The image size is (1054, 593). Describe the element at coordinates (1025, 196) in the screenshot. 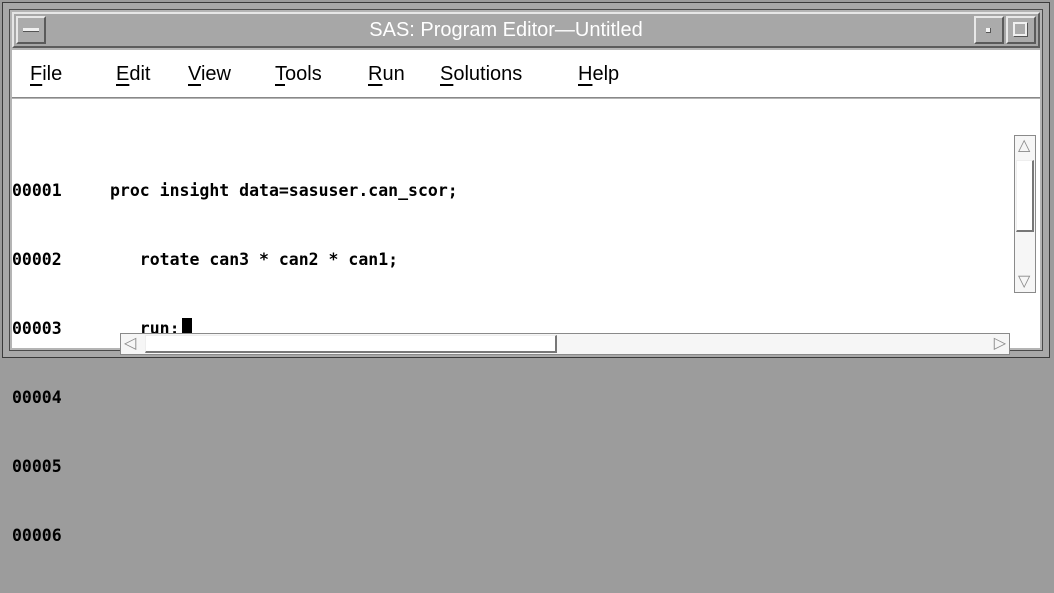

I see `vertical-scroll-thumb` at that location.